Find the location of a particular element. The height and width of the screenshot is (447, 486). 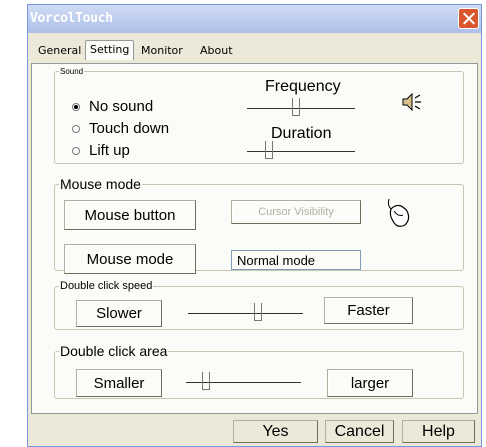

double-click-speed-legend: Double click speed is located at coordinates (106, 286).